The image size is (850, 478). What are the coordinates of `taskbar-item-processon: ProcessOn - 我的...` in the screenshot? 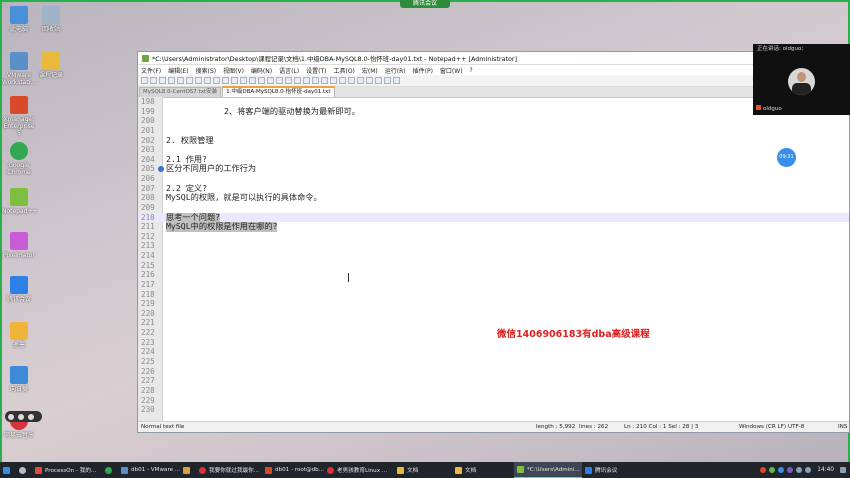 It's located at (67, 470).